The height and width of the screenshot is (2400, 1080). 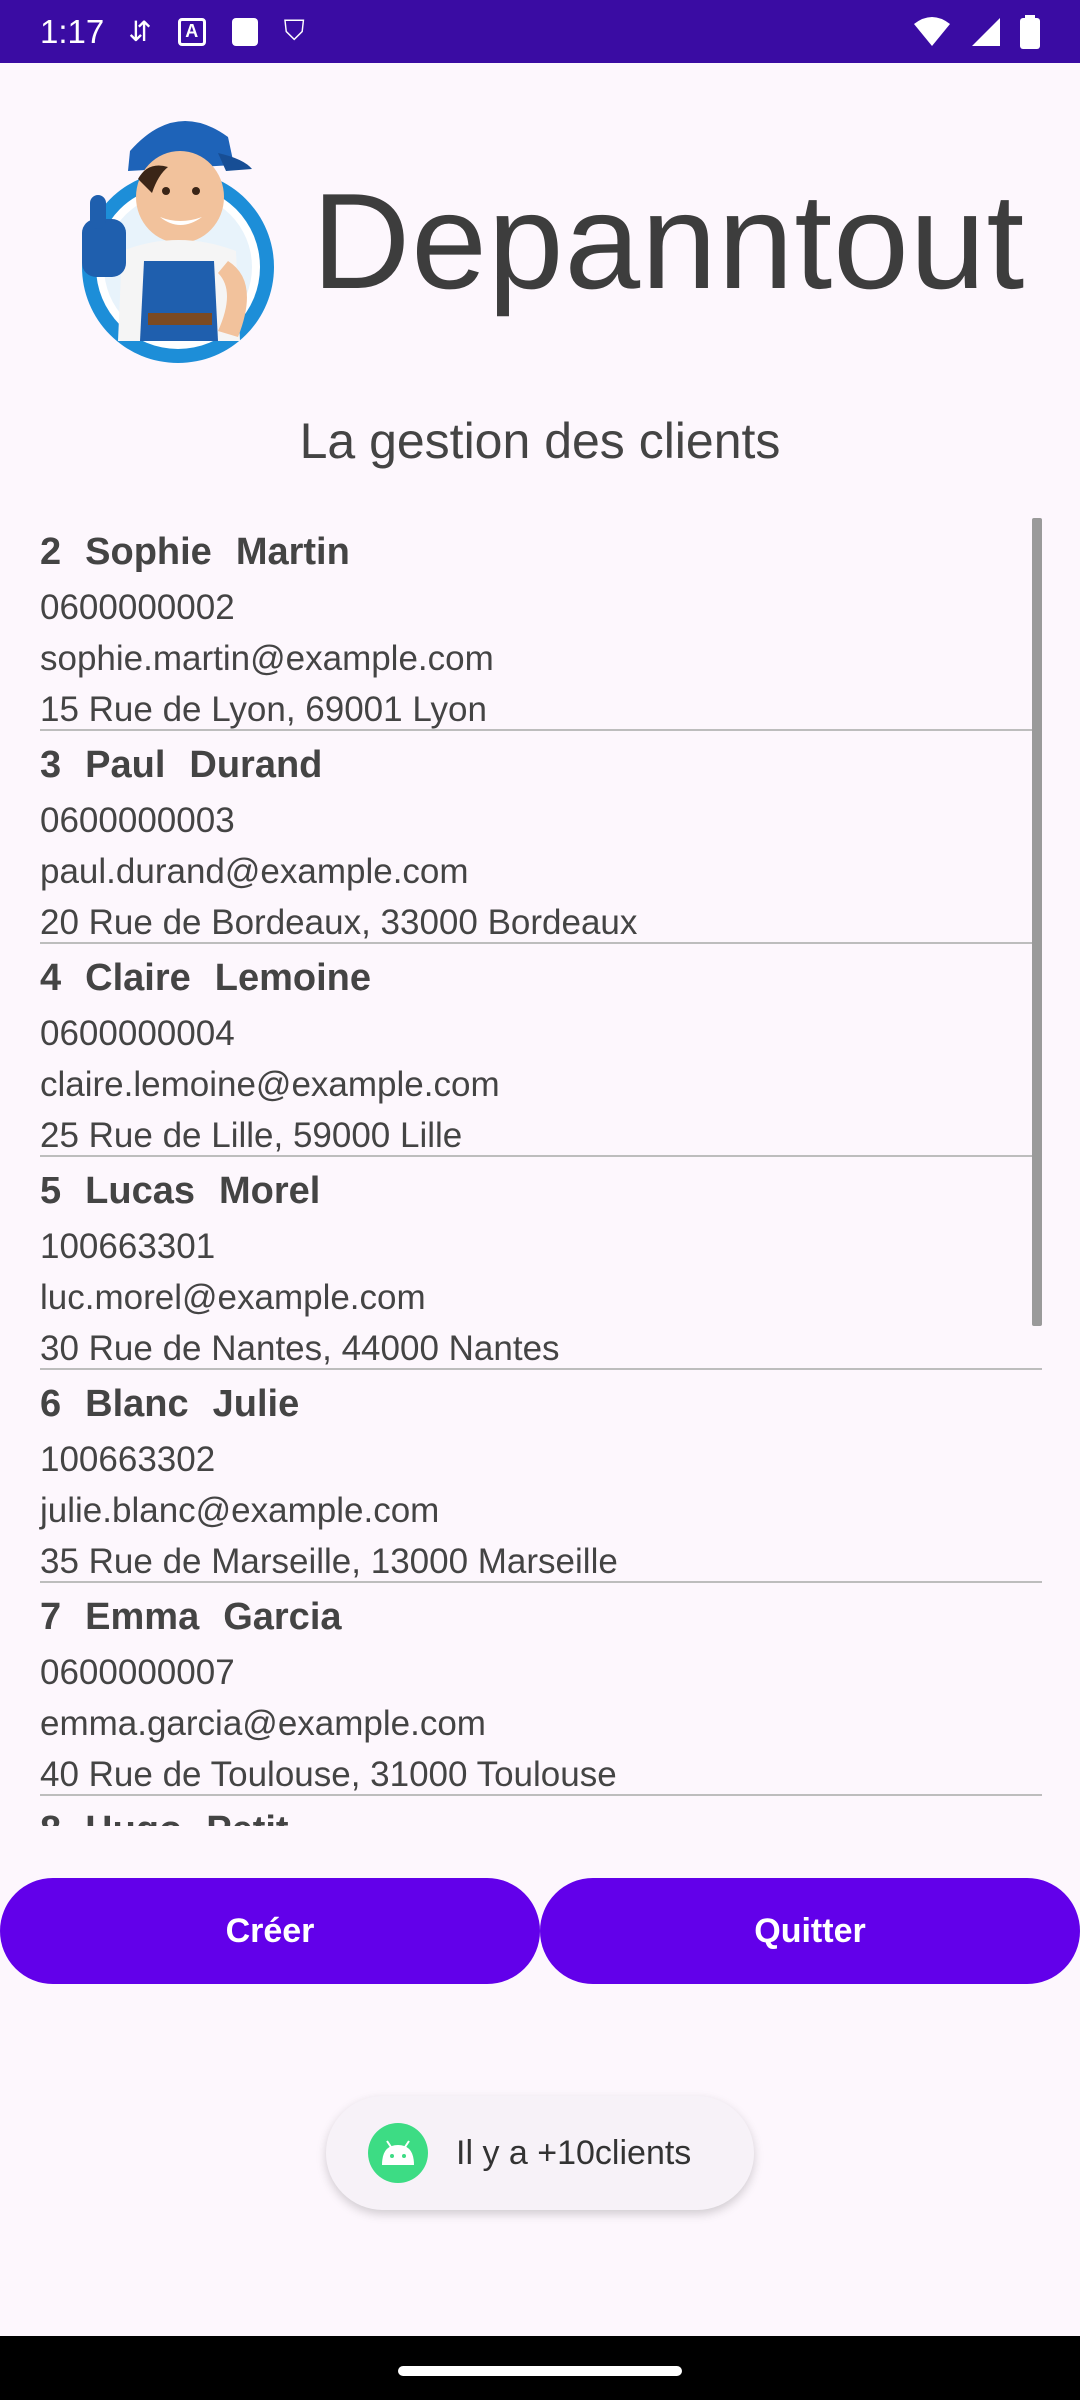 What do you see at coordinates (50, 1817) in the screenshot?
I see `client-id: 8` at bounding box center [50, 1817].